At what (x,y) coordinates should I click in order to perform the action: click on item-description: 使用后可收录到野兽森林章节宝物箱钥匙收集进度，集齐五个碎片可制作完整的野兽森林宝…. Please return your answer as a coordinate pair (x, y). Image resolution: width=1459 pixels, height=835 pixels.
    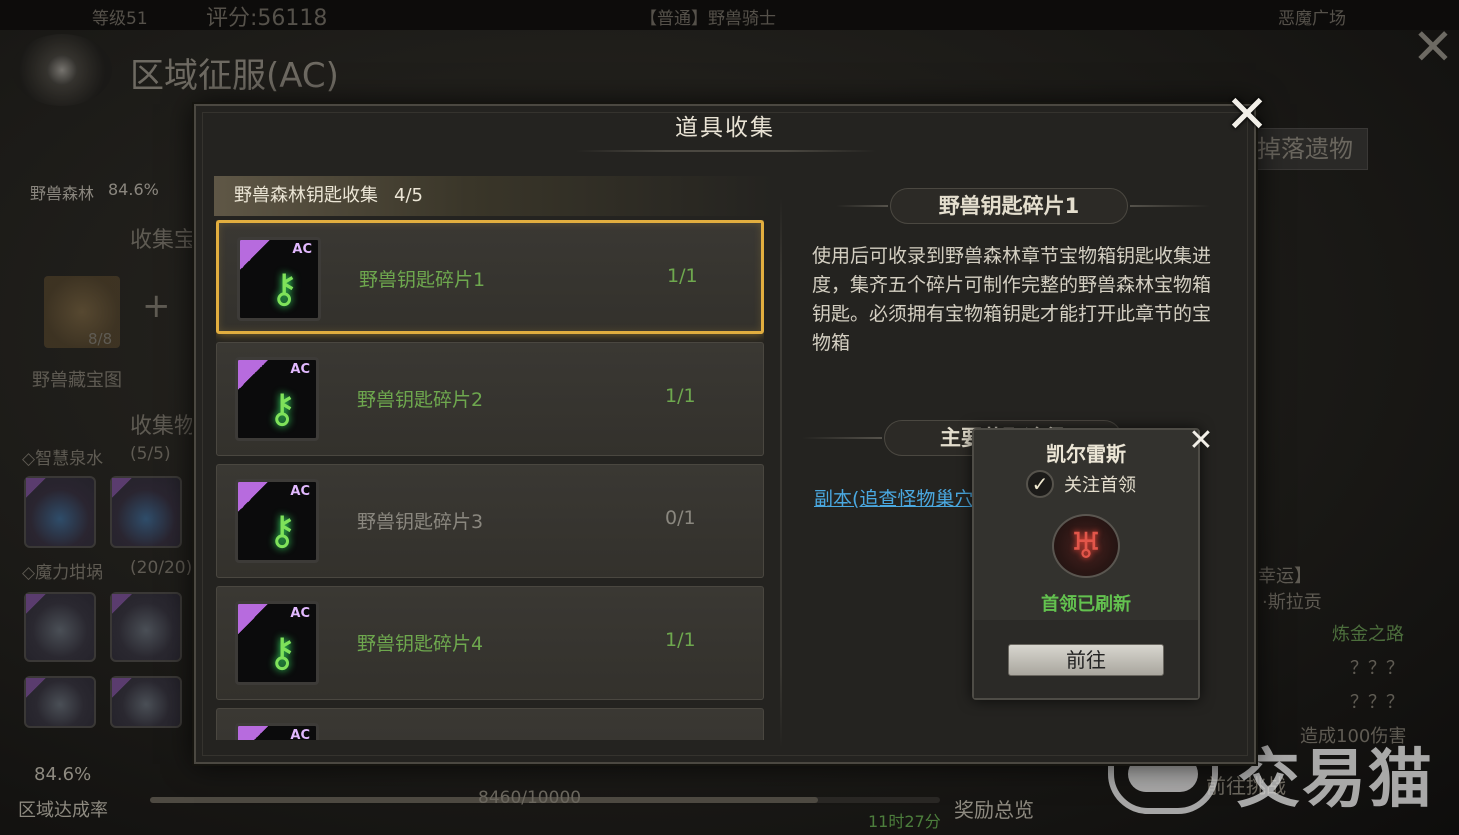
    Looking at the image, I should click on (1012, 299).